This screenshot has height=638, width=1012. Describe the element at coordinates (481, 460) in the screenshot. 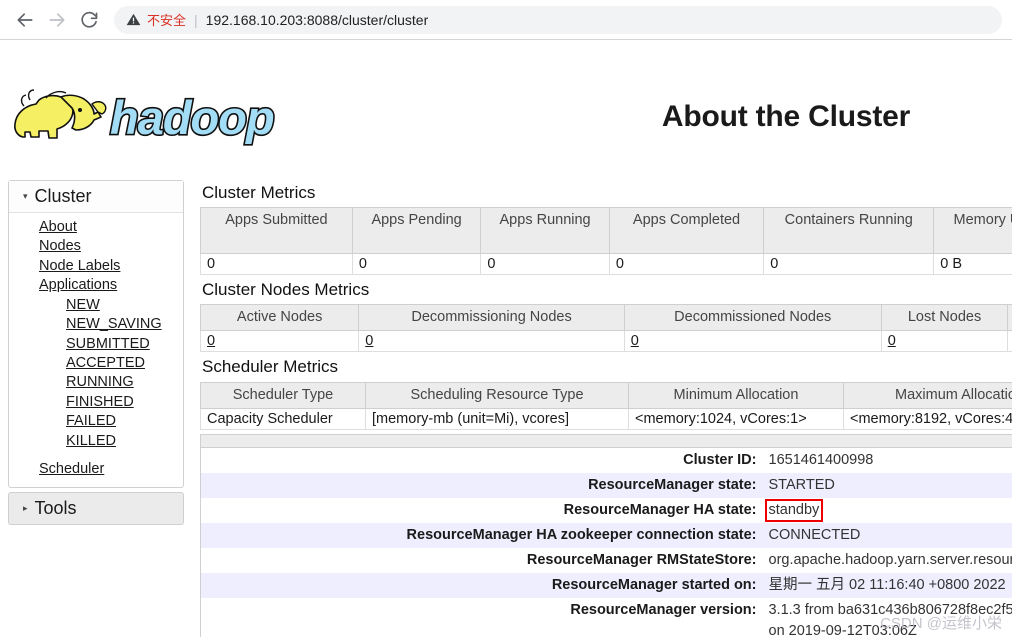

I see `label-cluster-id: Cluster ID:` at that location.